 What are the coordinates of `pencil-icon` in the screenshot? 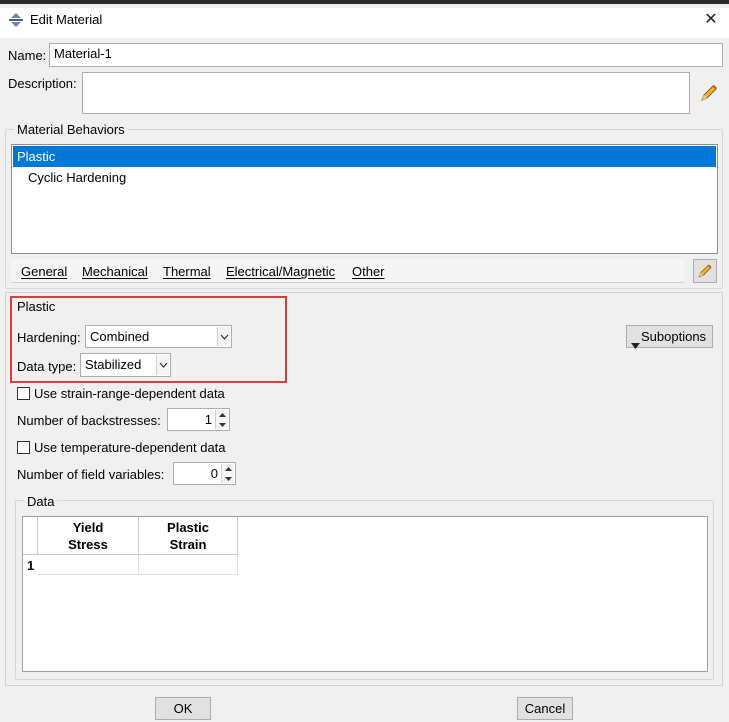 It's located at (705, 271).